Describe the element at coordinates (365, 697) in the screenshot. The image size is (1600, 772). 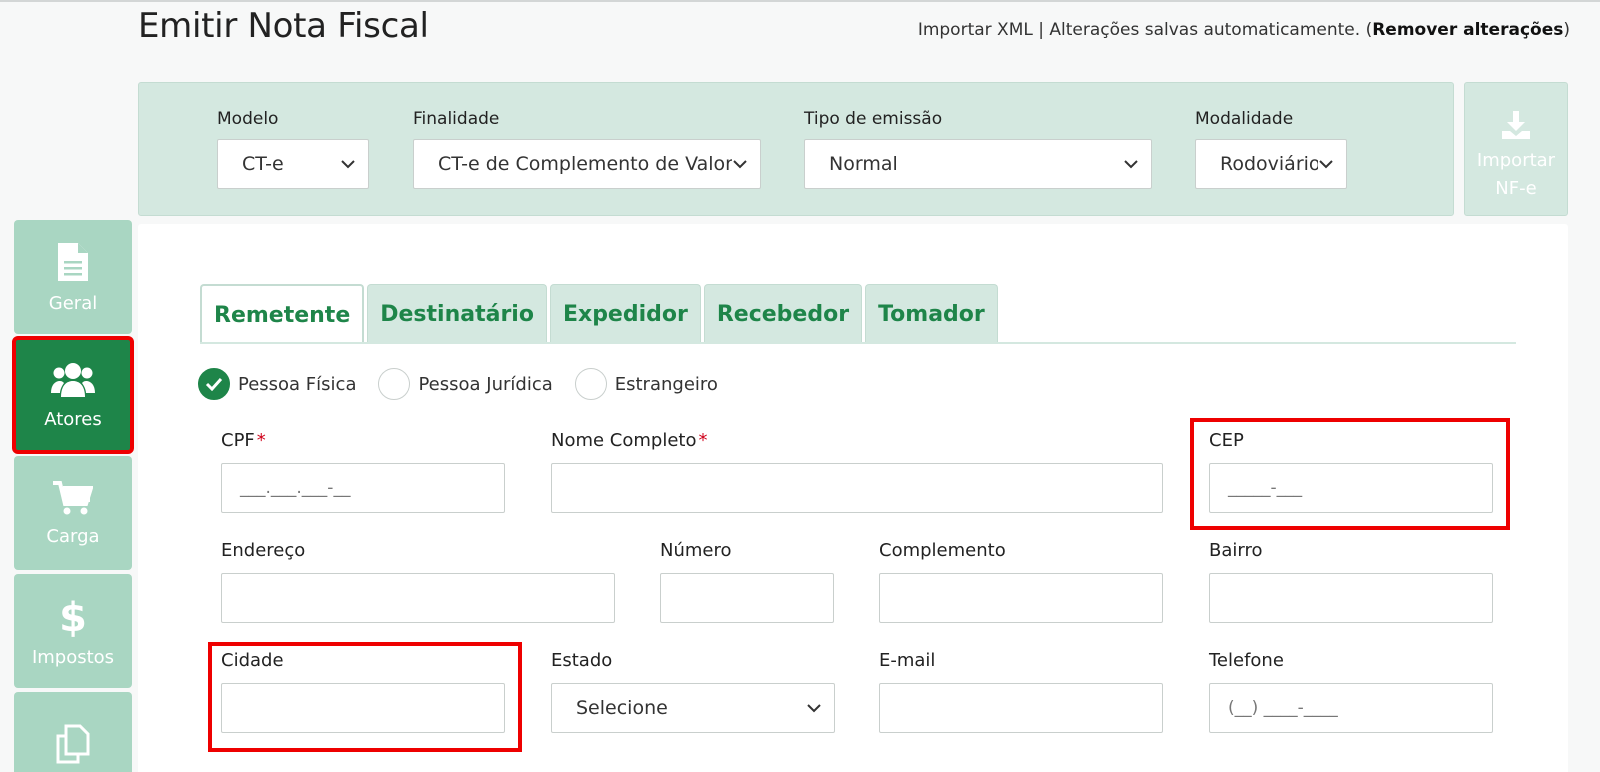
I see `cidade-highlight-box` at that location.